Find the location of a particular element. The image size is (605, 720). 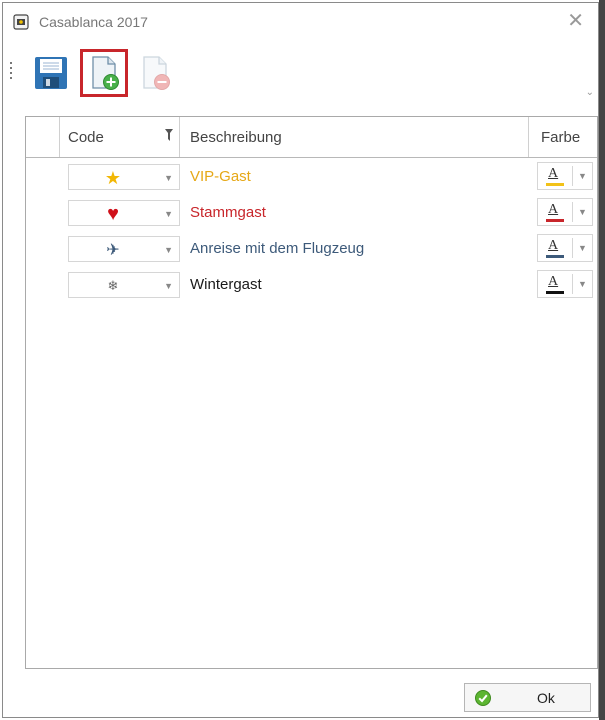

save-button is located at coordinates (51, 73).